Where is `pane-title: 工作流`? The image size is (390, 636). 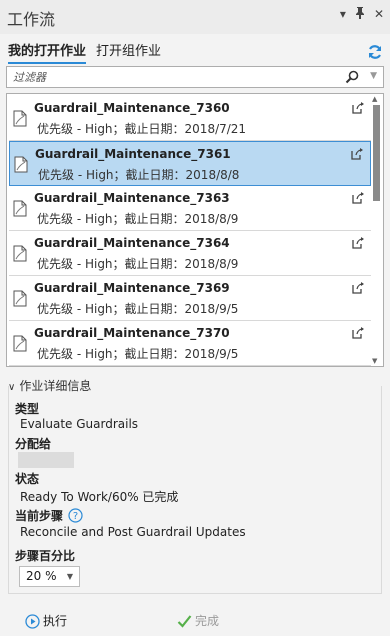 pane-title: 工作流 is located at coordinates (31, 19).